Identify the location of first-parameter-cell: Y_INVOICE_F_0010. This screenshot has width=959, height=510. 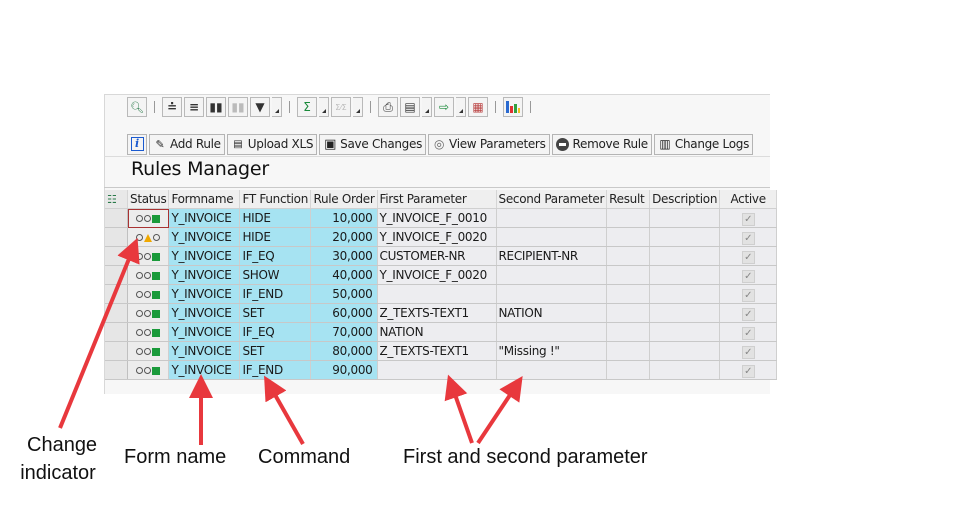
(437, 218).